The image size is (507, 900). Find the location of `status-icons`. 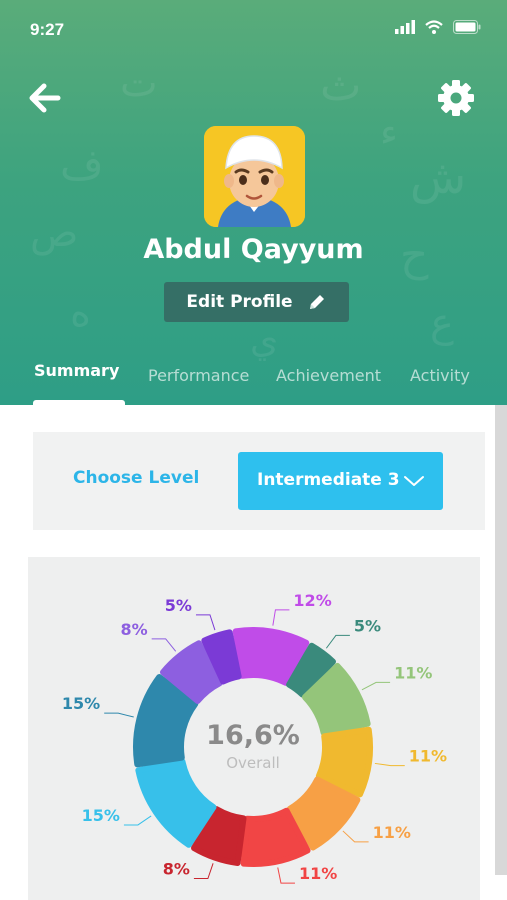

status-icons is located at coordinates (438, 27).